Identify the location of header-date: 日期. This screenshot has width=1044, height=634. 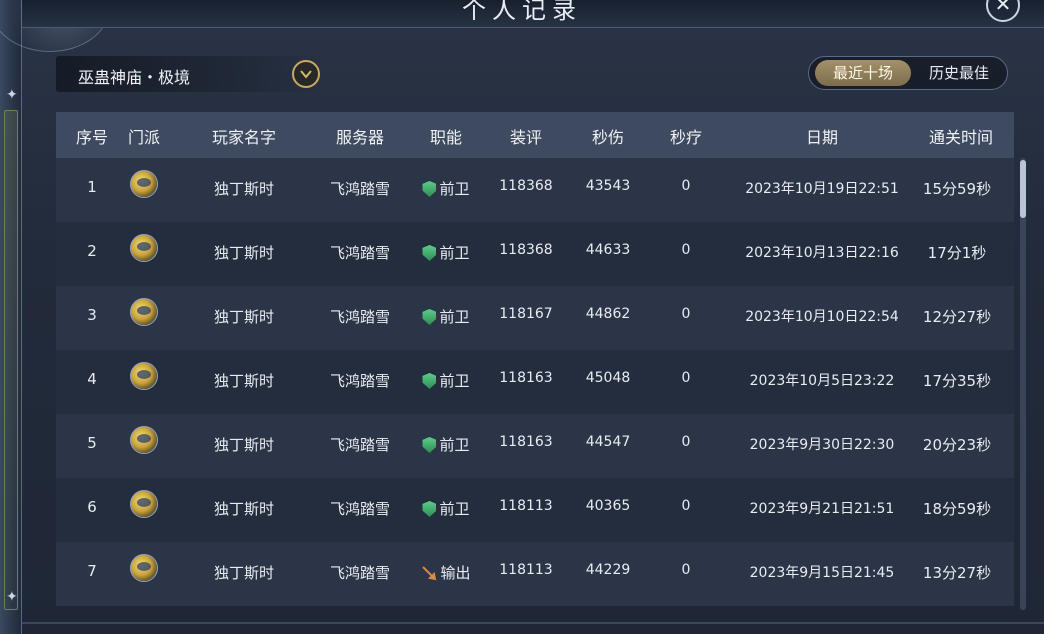
(821, 137).